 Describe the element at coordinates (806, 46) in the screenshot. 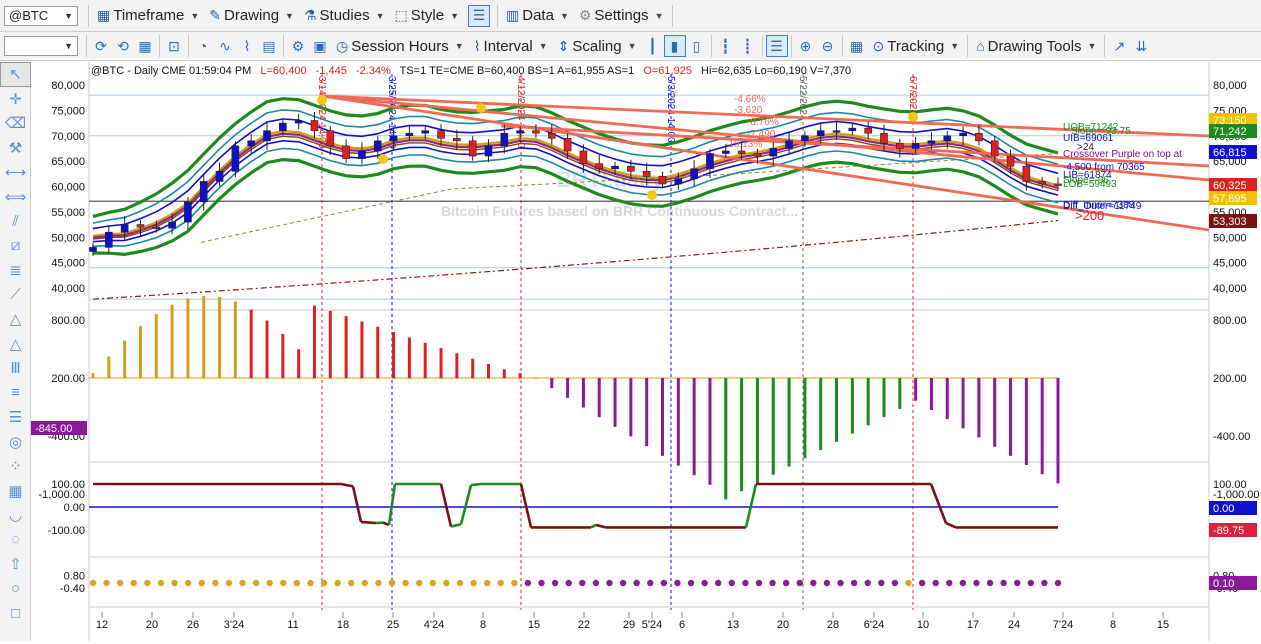

I see `zoom-in-icon: ⊕` at that location.